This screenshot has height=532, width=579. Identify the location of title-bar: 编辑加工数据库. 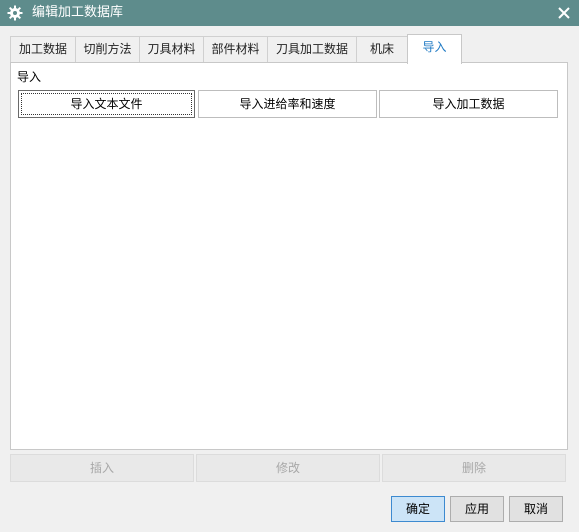
(289, 13).